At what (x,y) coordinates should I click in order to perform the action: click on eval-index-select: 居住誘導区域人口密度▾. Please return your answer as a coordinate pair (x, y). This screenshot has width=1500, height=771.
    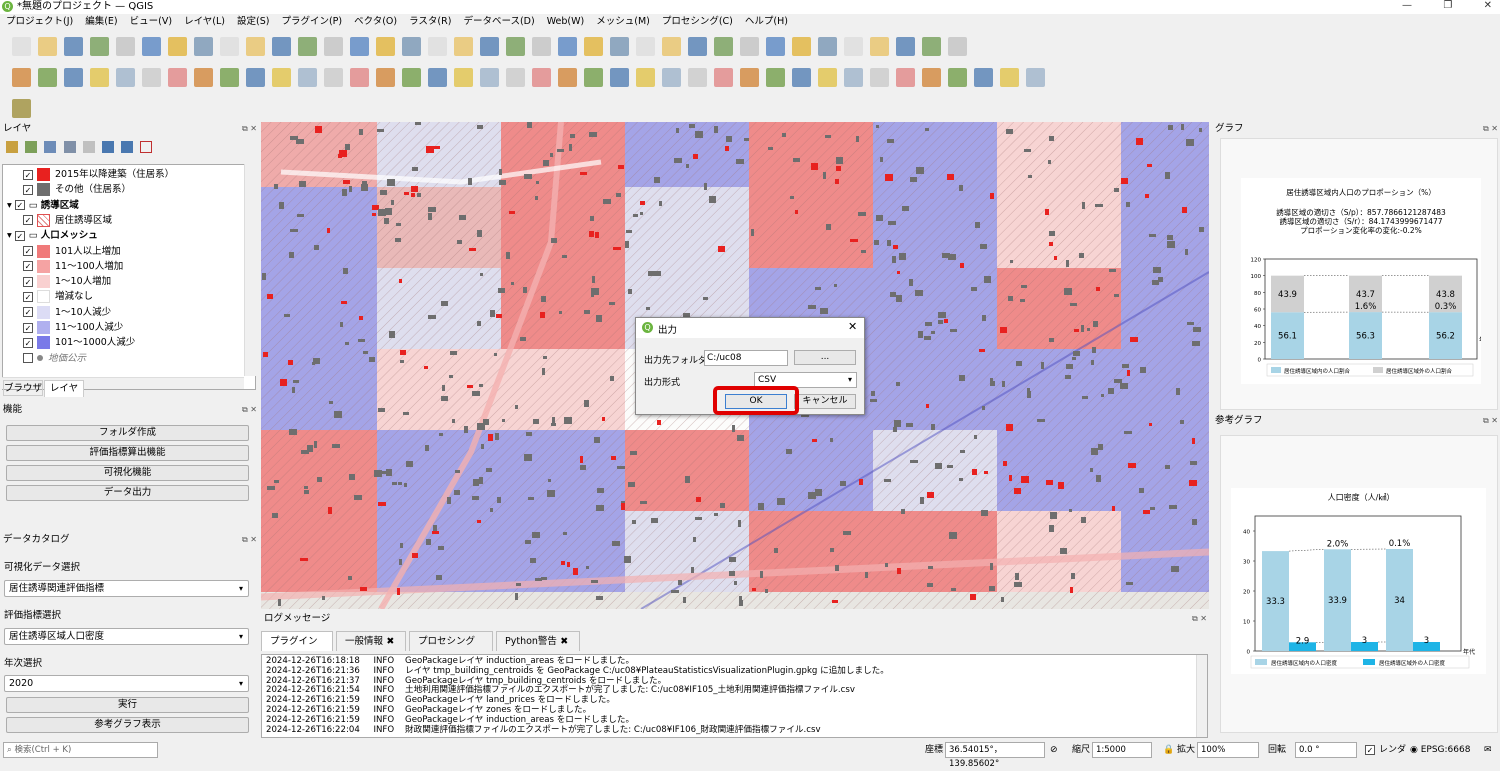
    Looking at the image, I should click on (126, 636).